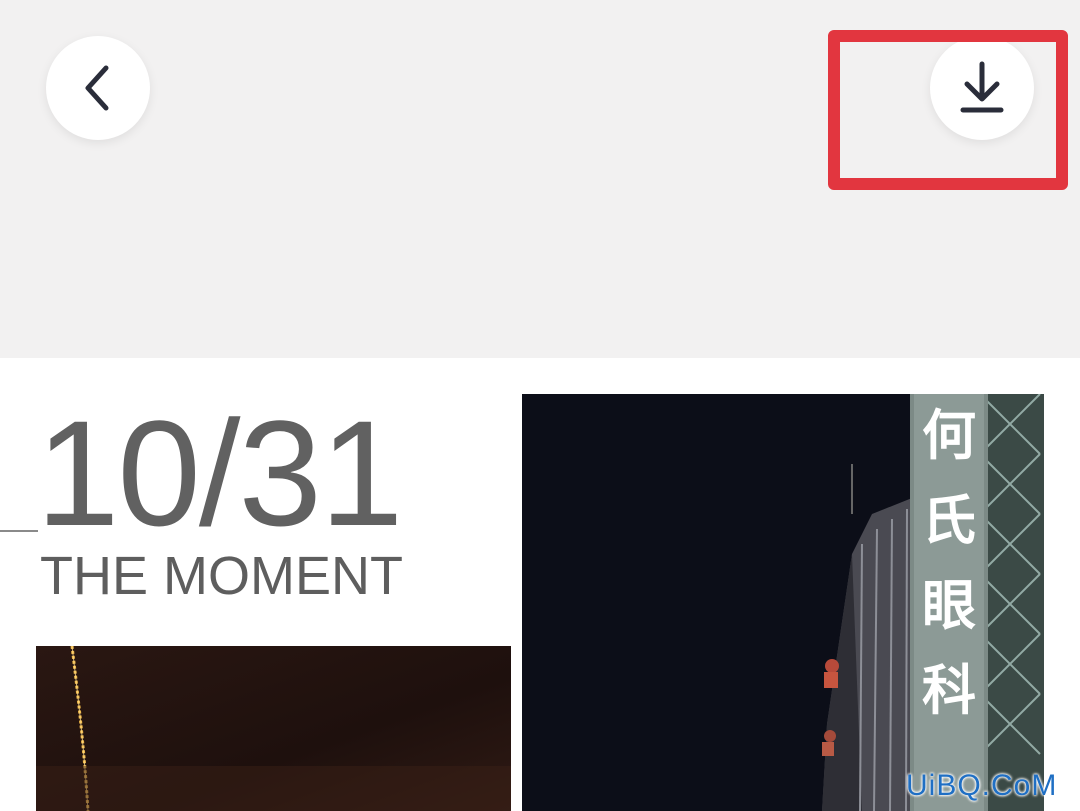  I want to click on sign-char: 眼, so click(949, 605).